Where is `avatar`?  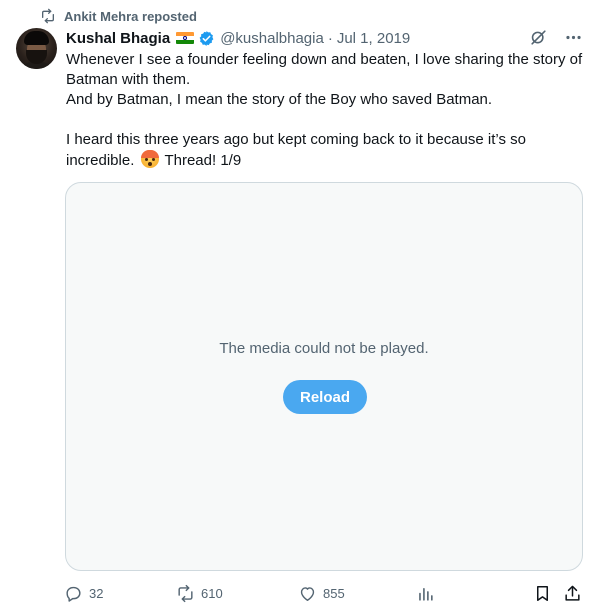 avatar is located at coordinates (36, 48).